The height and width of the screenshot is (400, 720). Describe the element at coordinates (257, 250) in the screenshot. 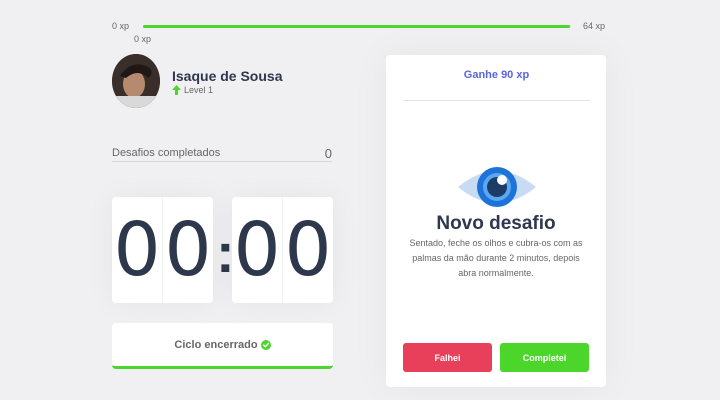

I see `second-digit-left: 0` at that location.